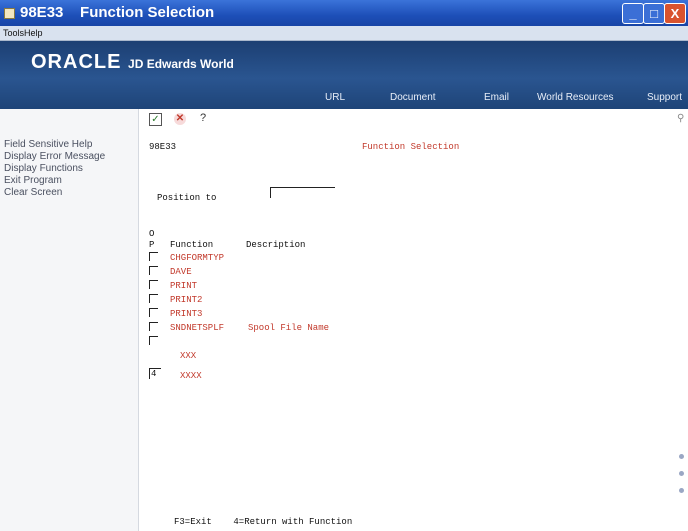  Describe the element at coordinates (302, 192) in the screenshot. I see `position-to-input` at that location.